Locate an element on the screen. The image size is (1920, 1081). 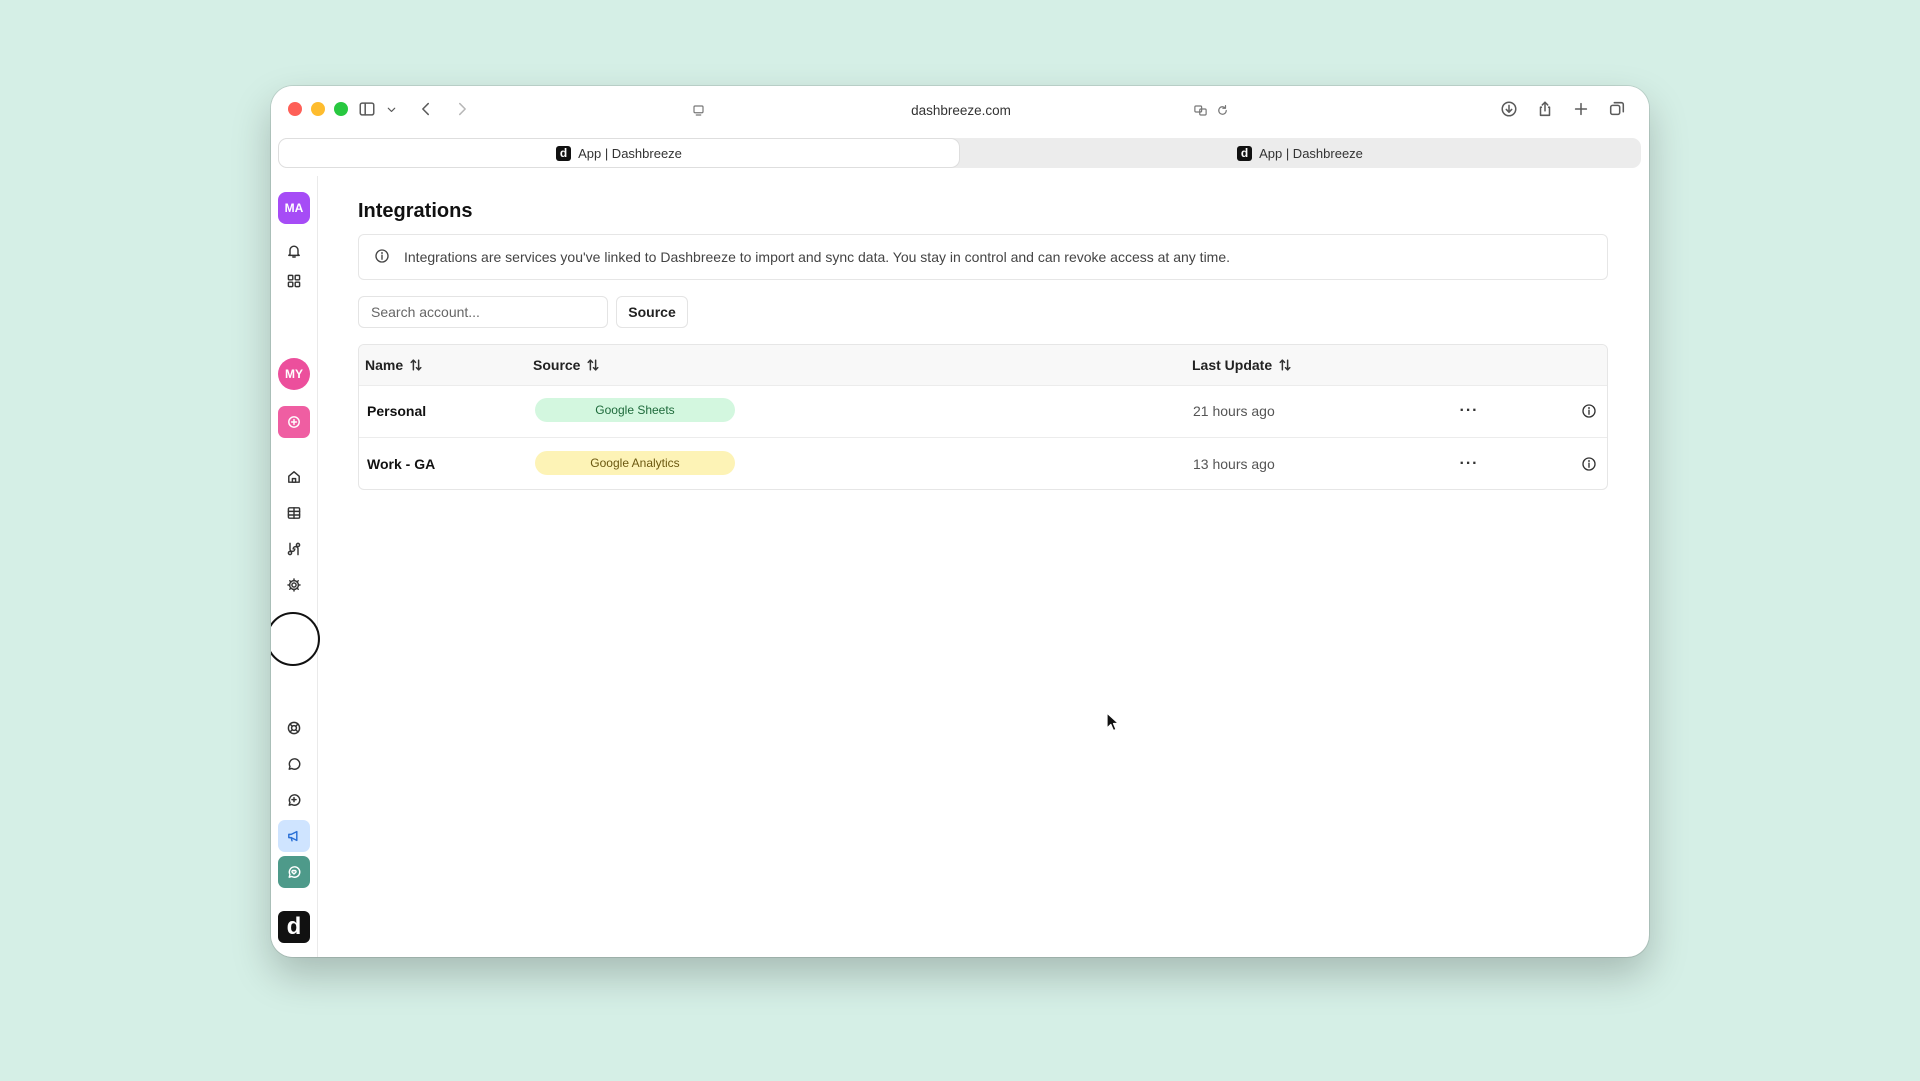
forward-icon is located at coordinates (462, 109).